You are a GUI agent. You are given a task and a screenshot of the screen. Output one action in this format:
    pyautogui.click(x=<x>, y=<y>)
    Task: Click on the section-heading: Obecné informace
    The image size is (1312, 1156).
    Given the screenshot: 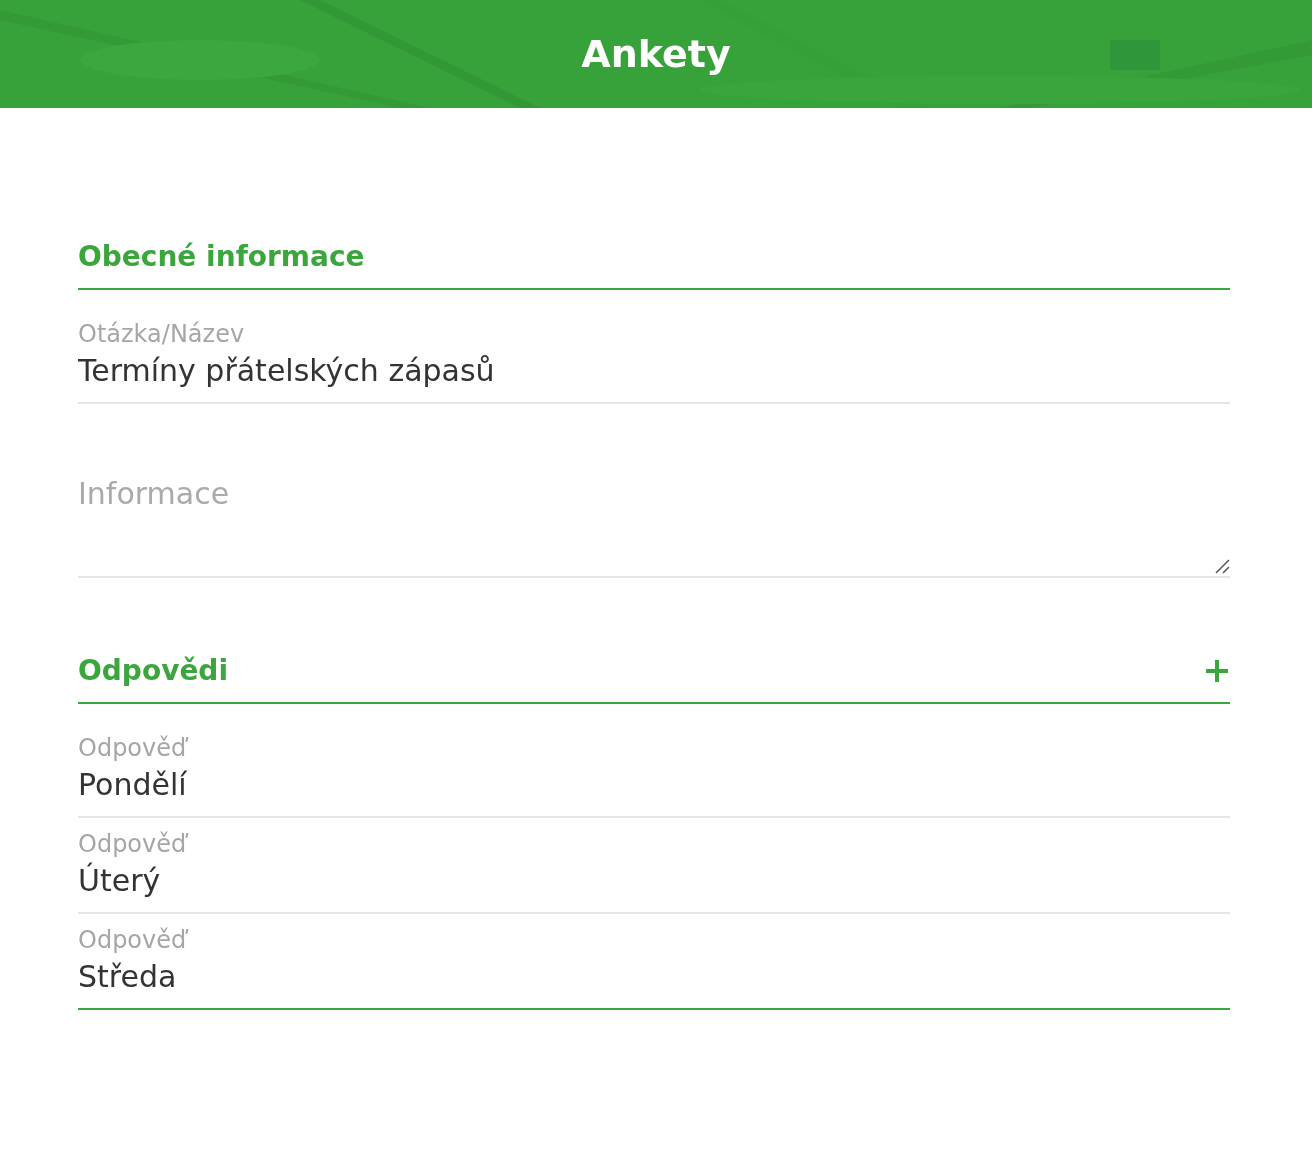 What is the action you would take?
    pyautogui.click(x=221, y=257)
    